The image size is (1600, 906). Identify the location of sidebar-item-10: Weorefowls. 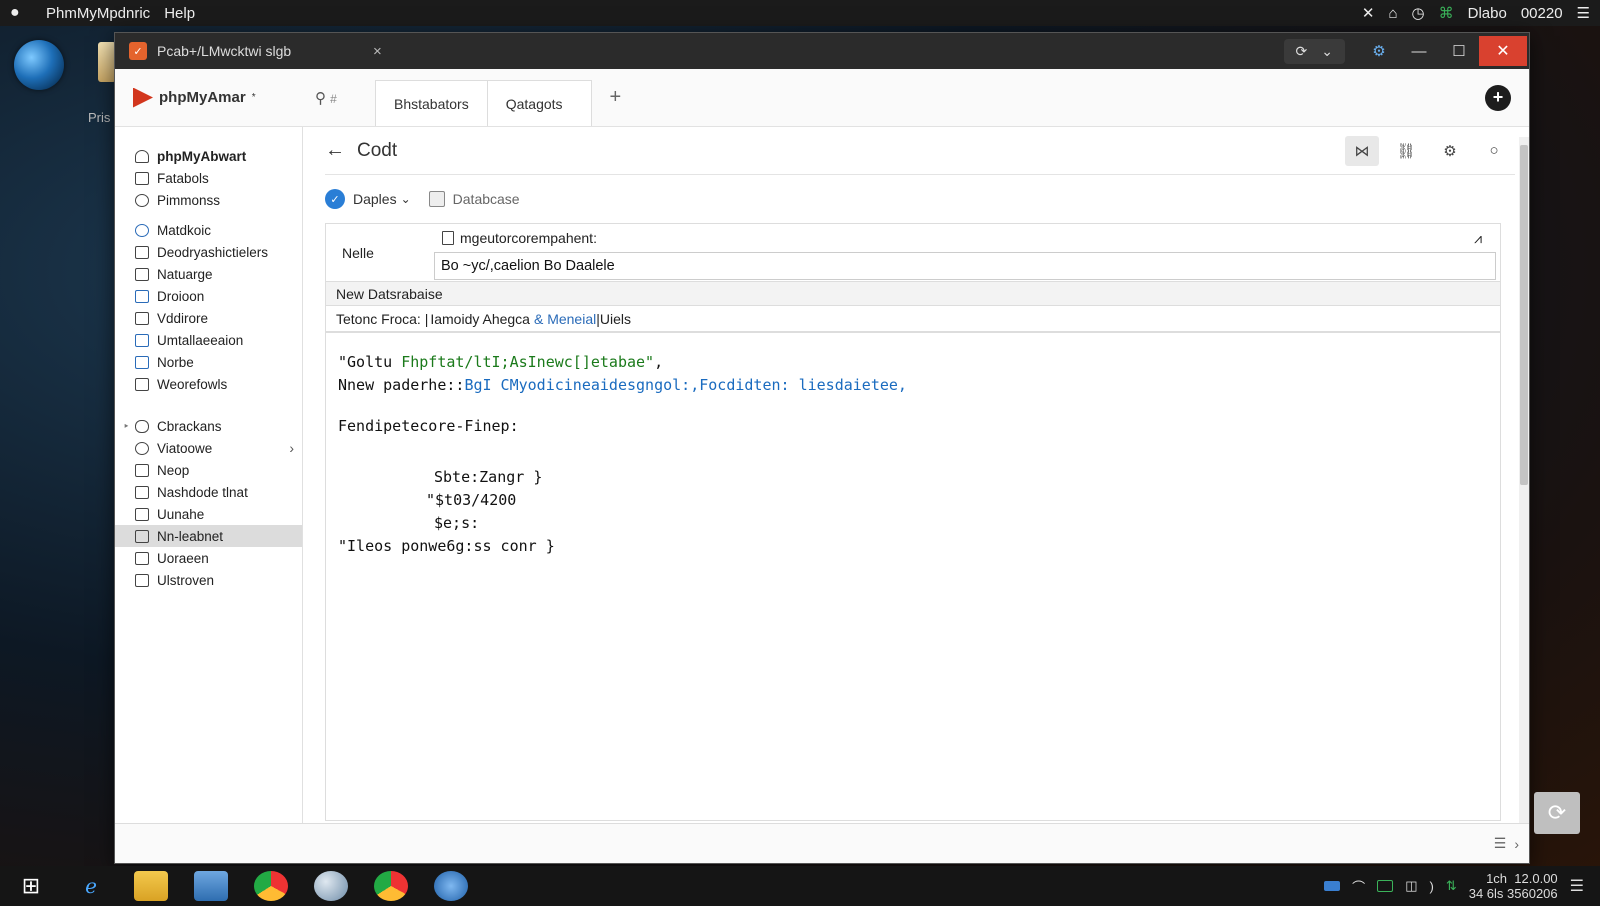
(208, 384).